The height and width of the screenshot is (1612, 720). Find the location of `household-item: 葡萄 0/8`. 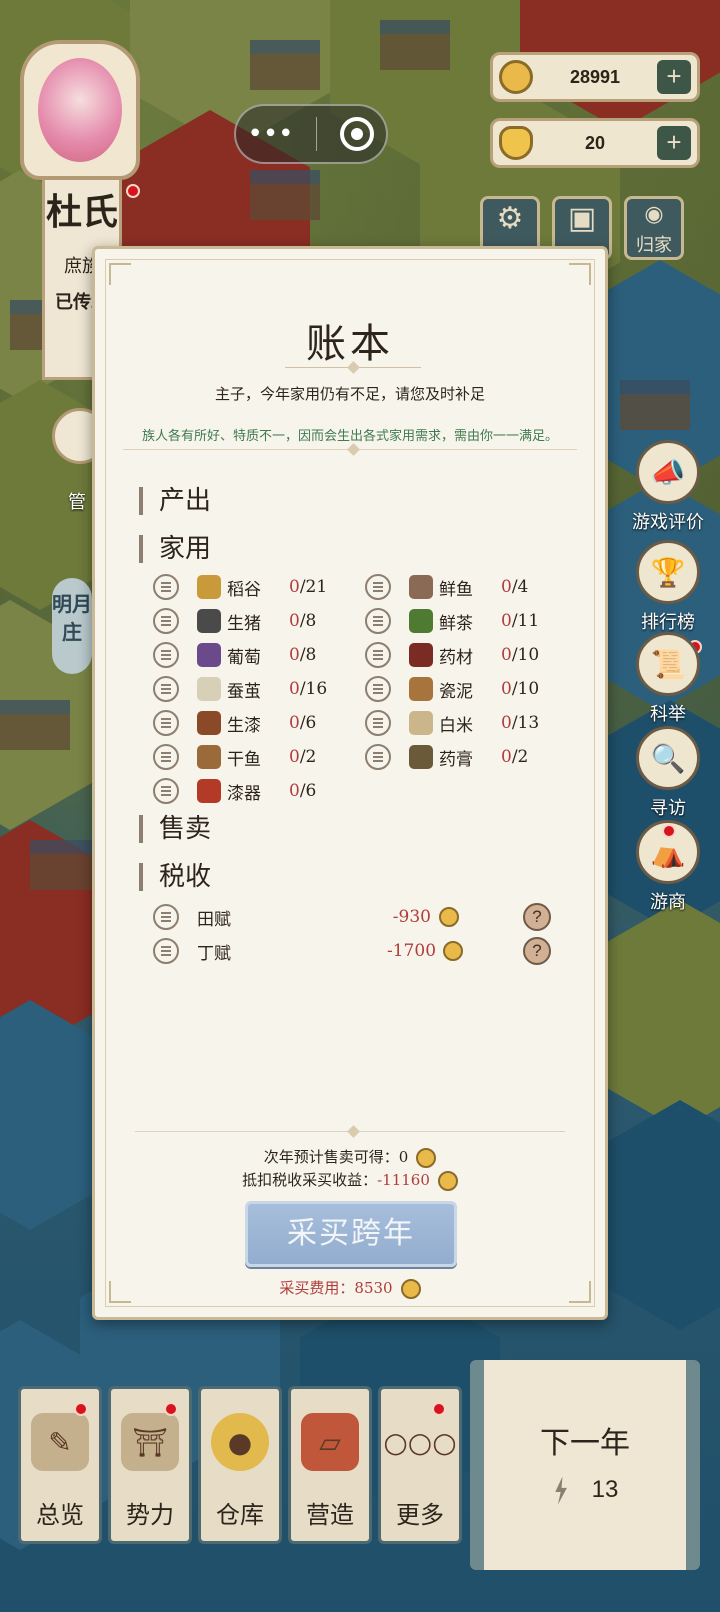

household-item: 葡萄 0/8 is located at coordinates (234, 655).